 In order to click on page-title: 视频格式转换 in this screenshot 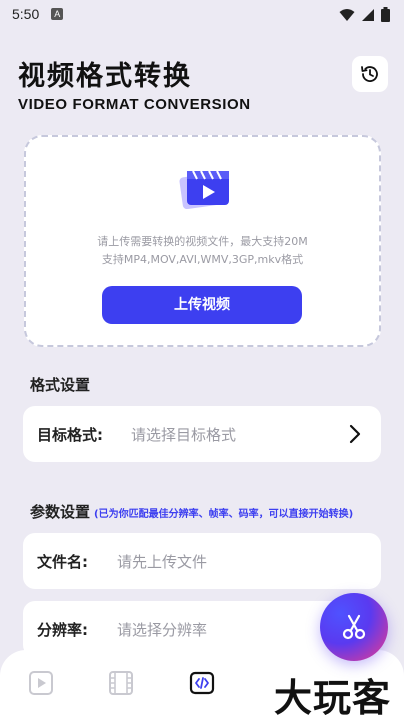, I will do `click(105, 76)`.